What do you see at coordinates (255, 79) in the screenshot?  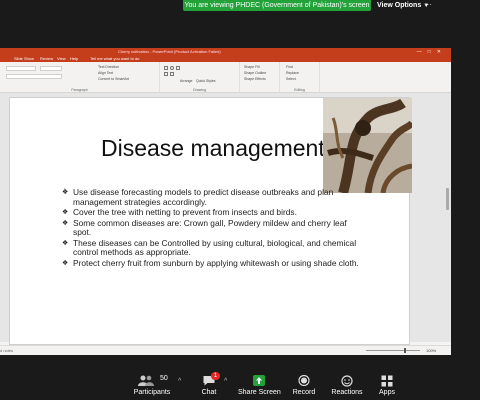 I see `shape-effects-button: Shape Effects` at bounding box center [255, 79].